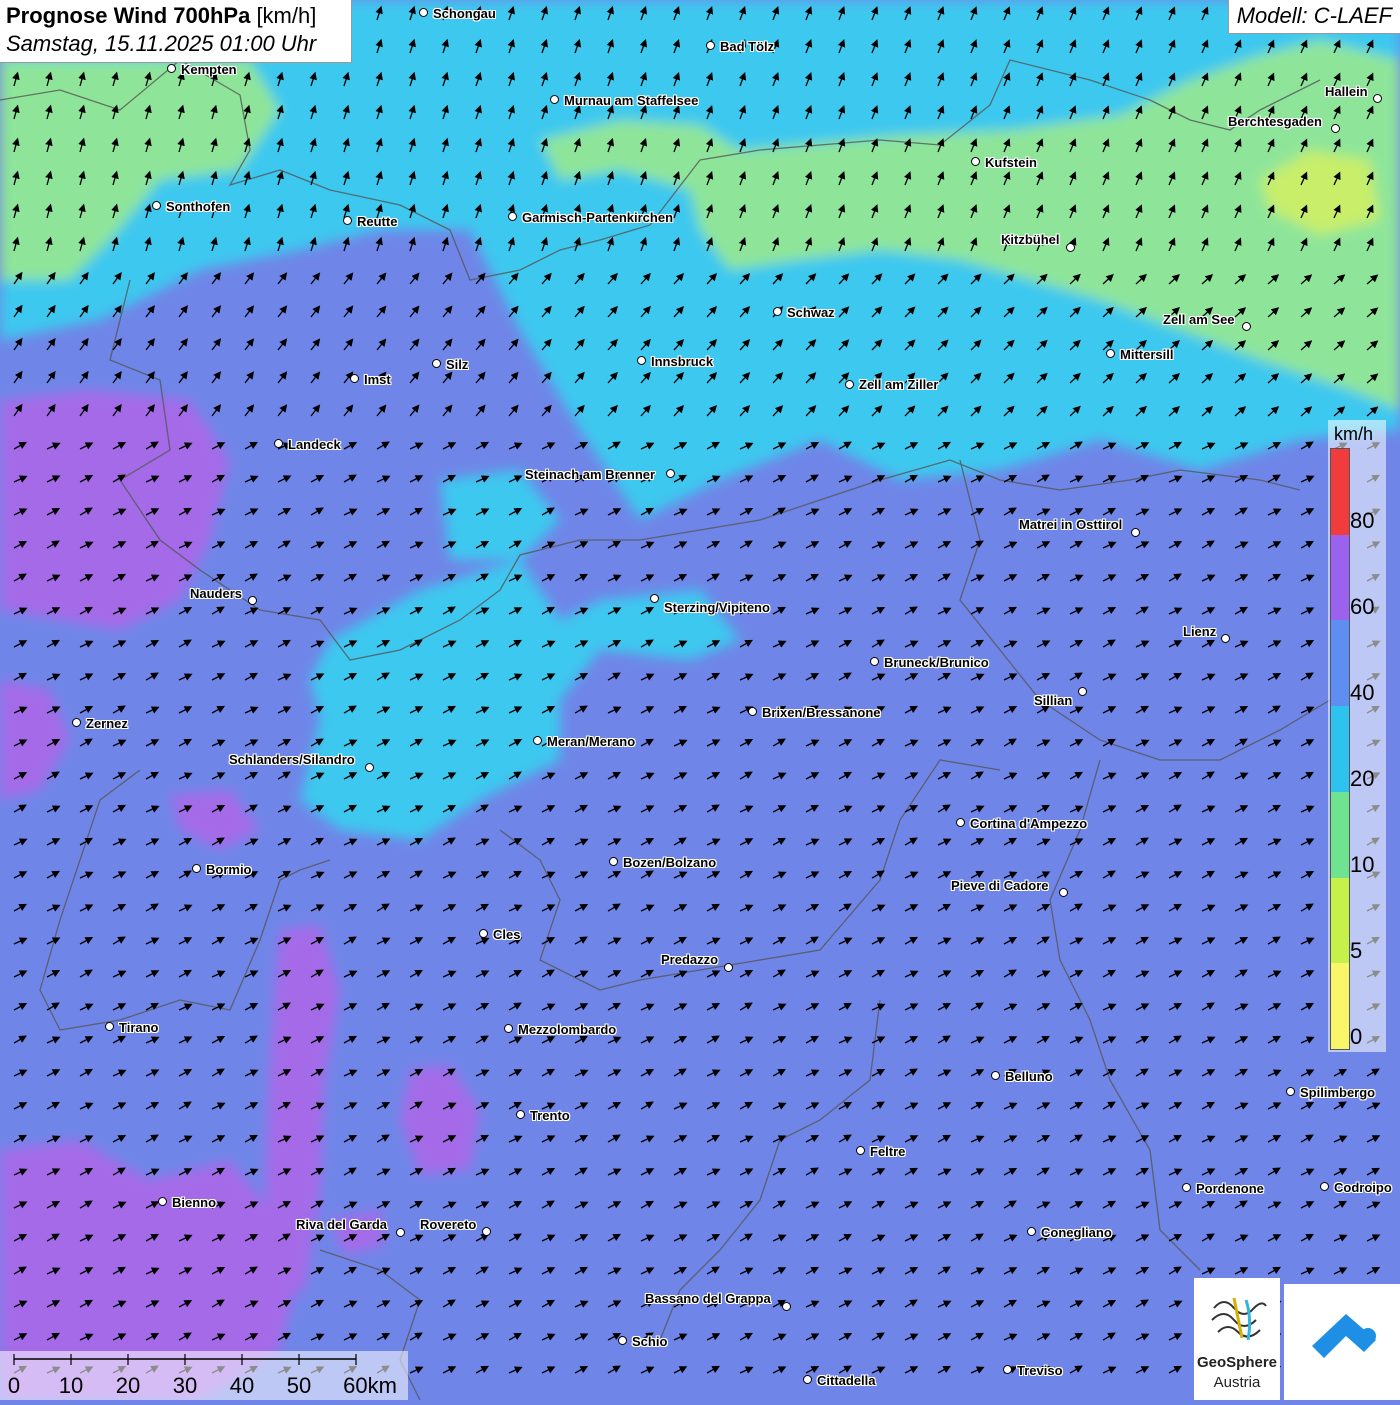  Describe the element at coordinates (1362, 692) in the screenshot. I see `legend-label: 40` at that location.